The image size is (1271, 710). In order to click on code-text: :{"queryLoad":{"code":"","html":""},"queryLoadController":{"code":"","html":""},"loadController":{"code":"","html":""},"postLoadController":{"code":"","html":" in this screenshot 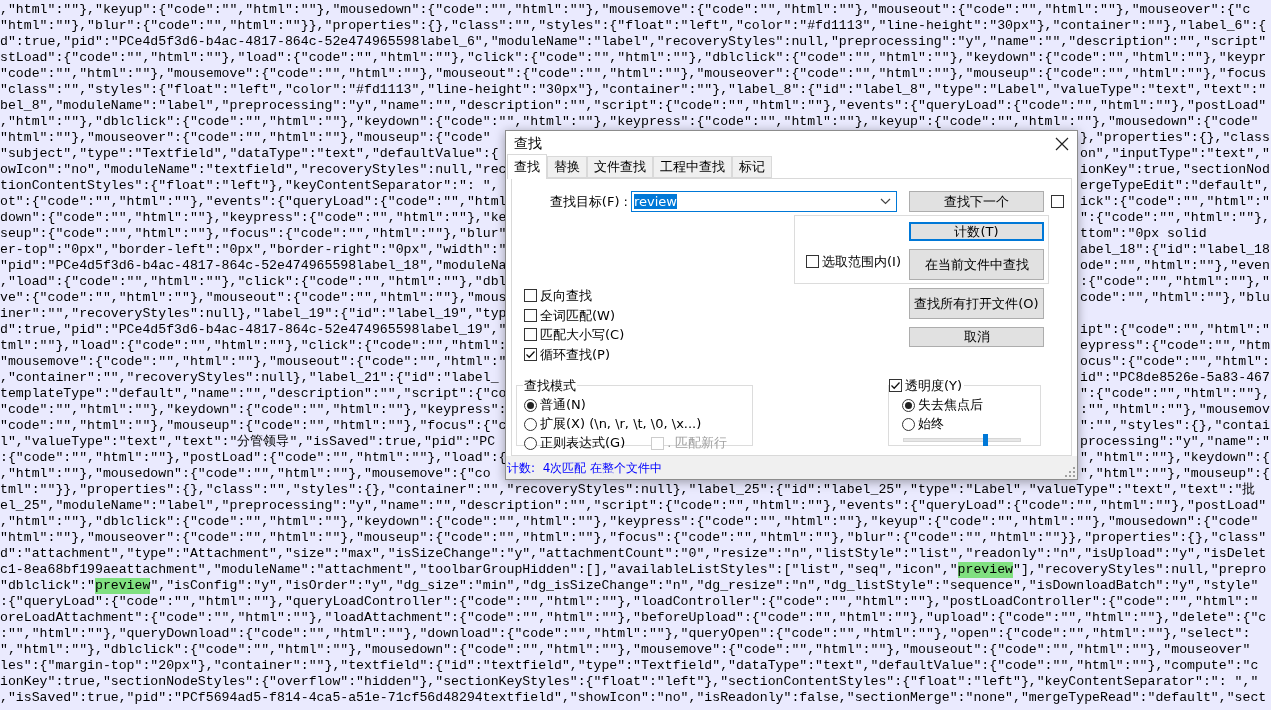, I will do `click(629, 602)`.